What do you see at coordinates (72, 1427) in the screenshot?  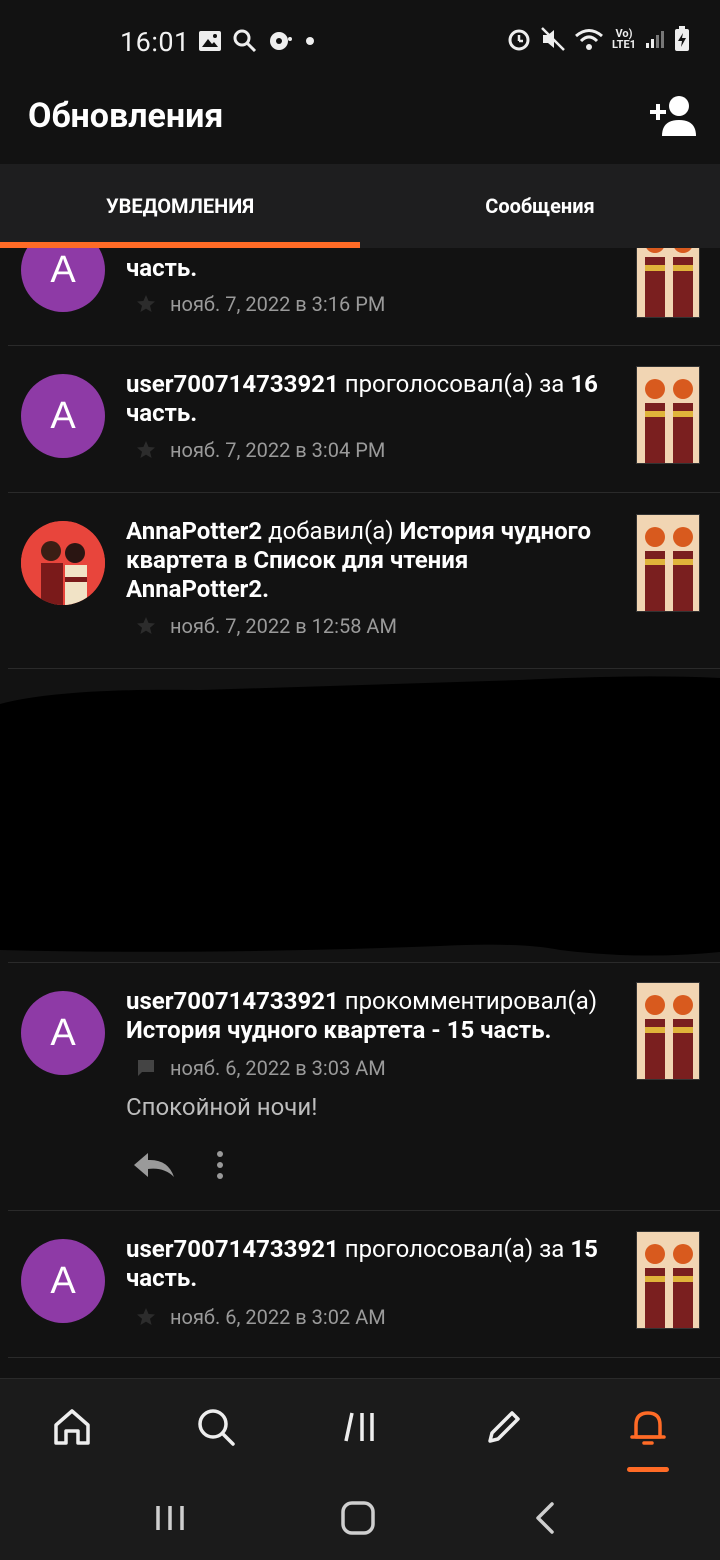 I see `home-icon` at bounding box center [72, 1427].